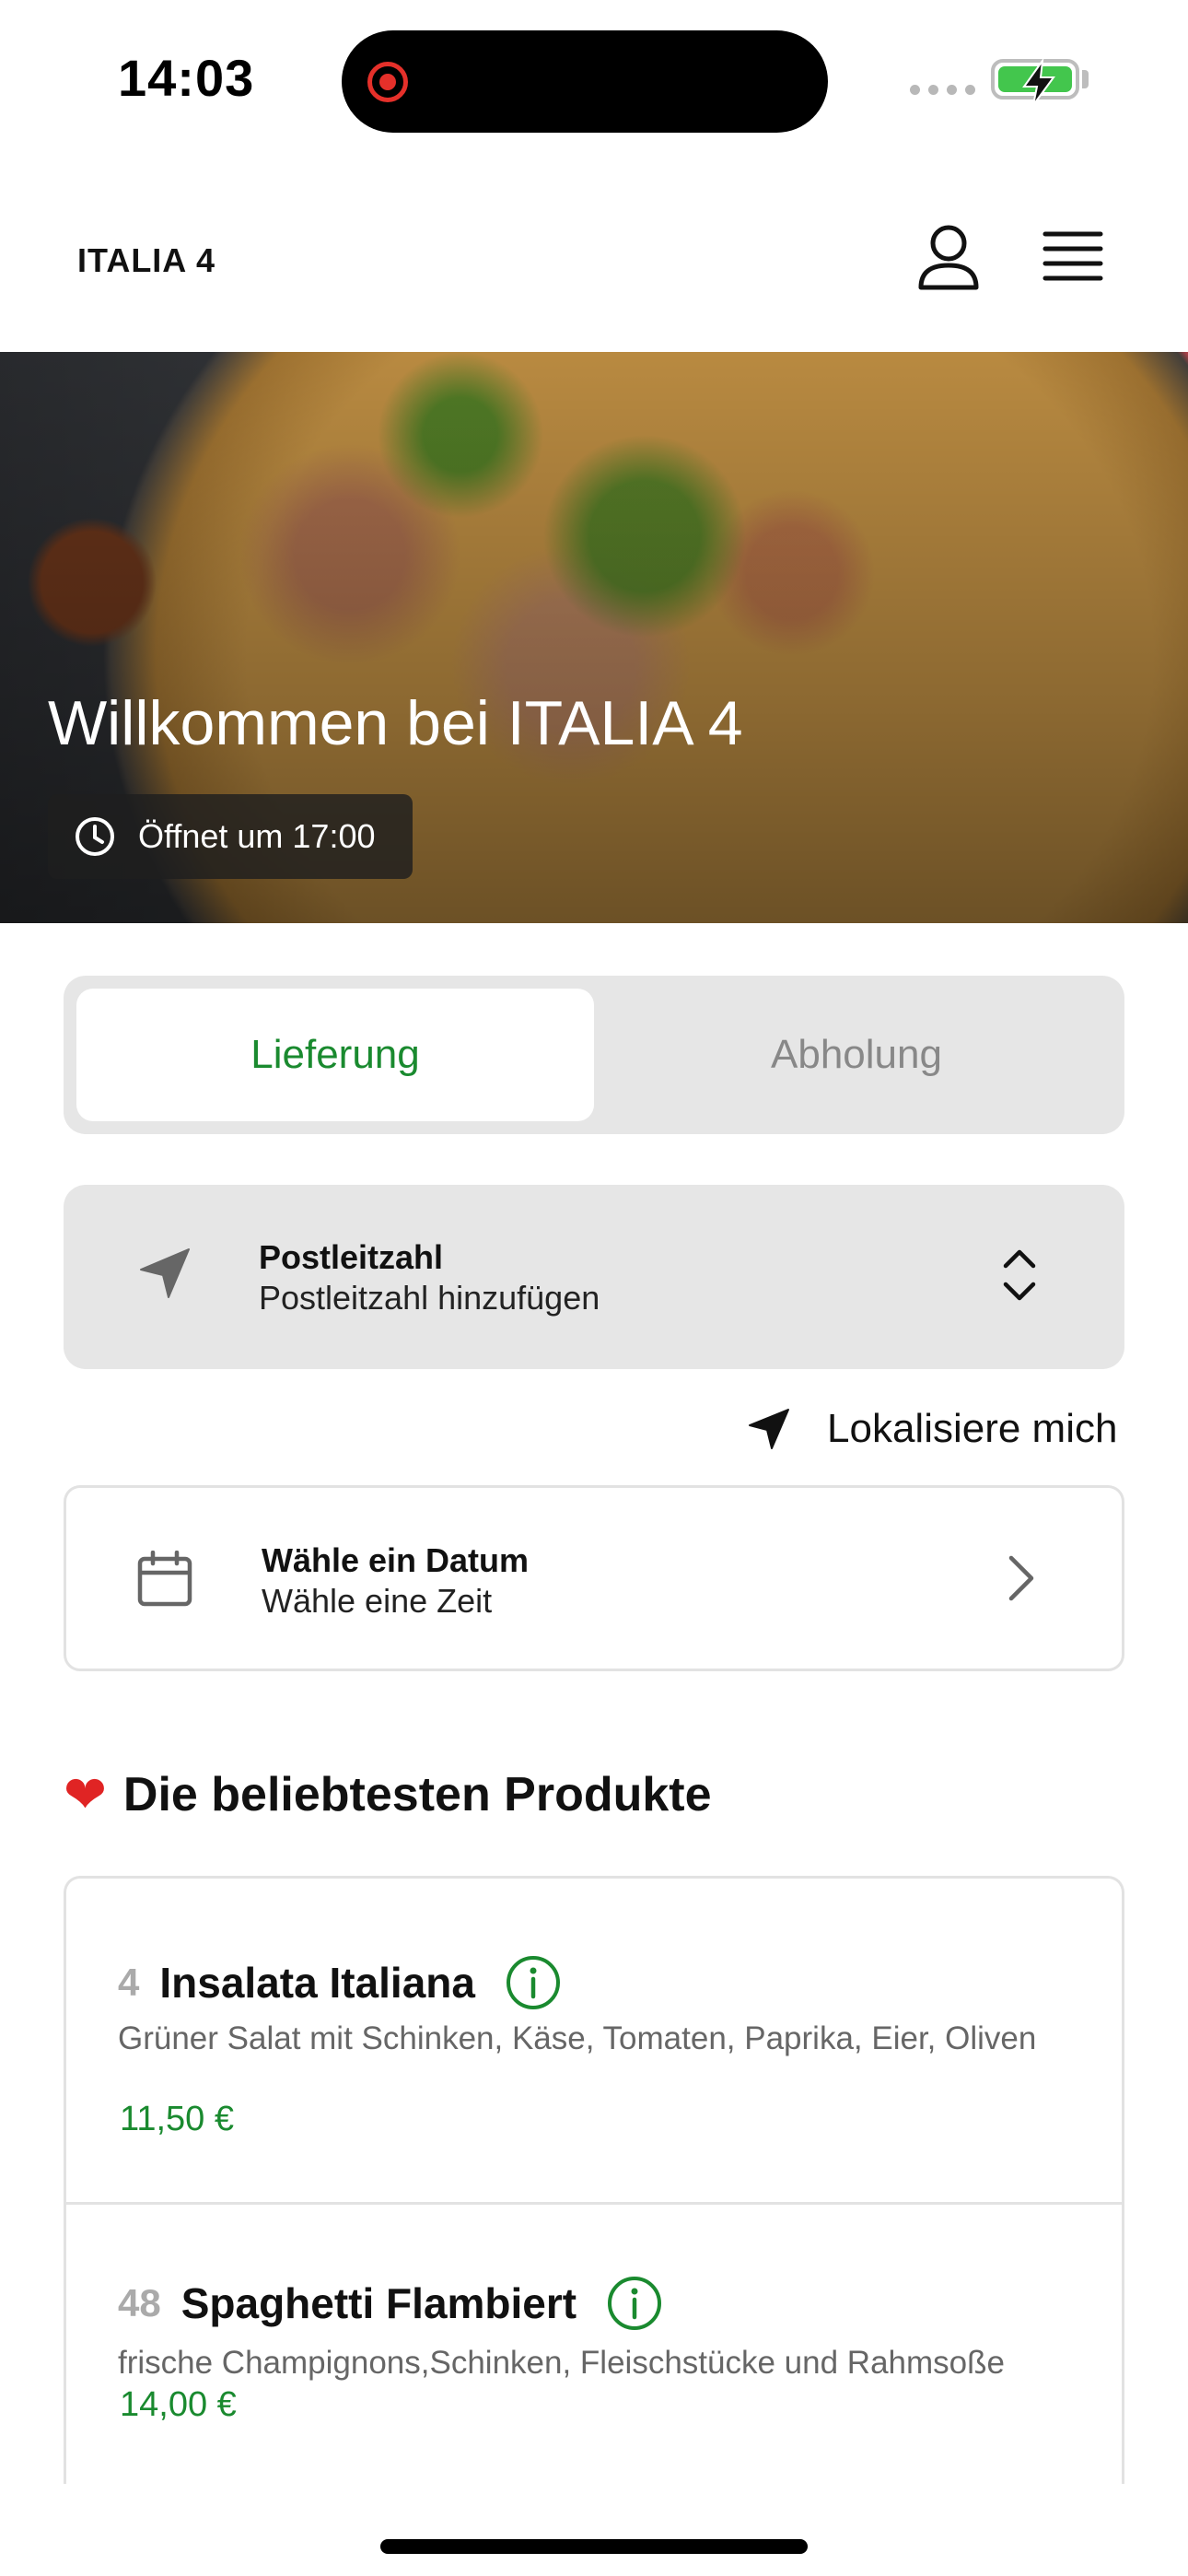 This screenshot has height=2576, width=1188. I want to click on home-indicator, so click(594, 2546).